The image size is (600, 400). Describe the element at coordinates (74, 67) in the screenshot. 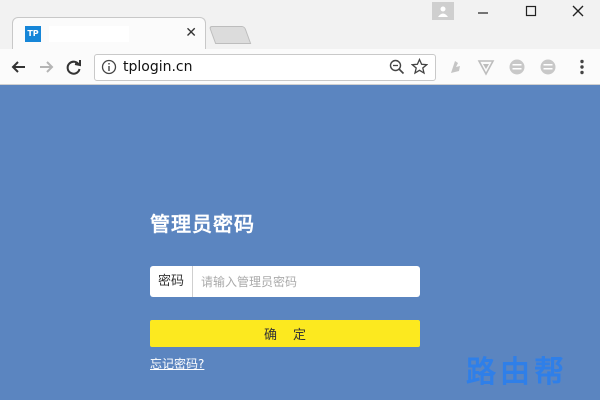

I see `reload-icon` at that location.